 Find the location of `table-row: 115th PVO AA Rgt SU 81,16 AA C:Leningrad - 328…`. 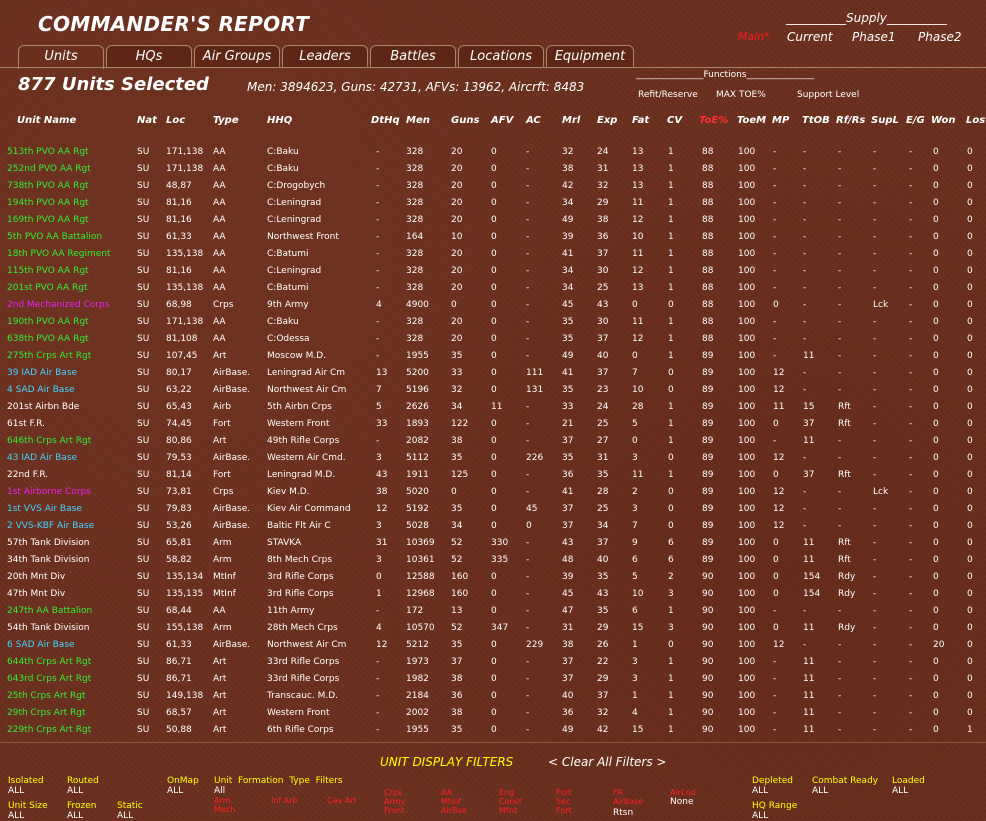

table-row: 115th PVO AA Rgt SU 81,16 AA C:Leningrad - 328… is located at coordinates (493, 270).